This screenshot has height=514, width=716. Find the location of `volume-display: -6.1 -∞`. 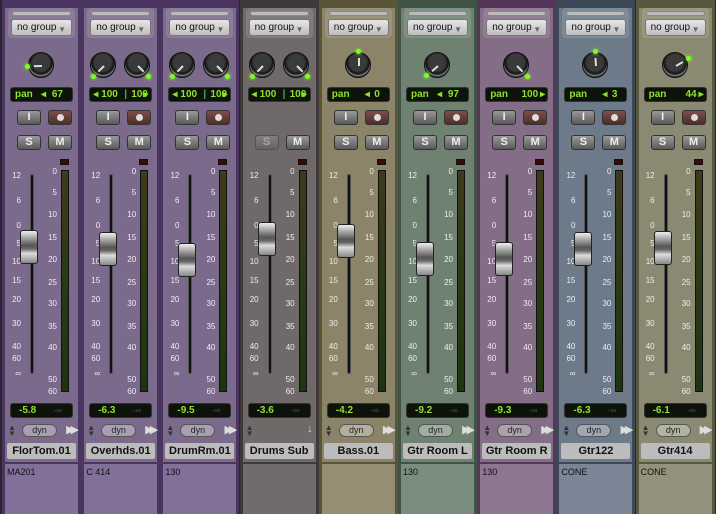

volume-display: -6.1 -∞ is located at coordinates (675, 410).